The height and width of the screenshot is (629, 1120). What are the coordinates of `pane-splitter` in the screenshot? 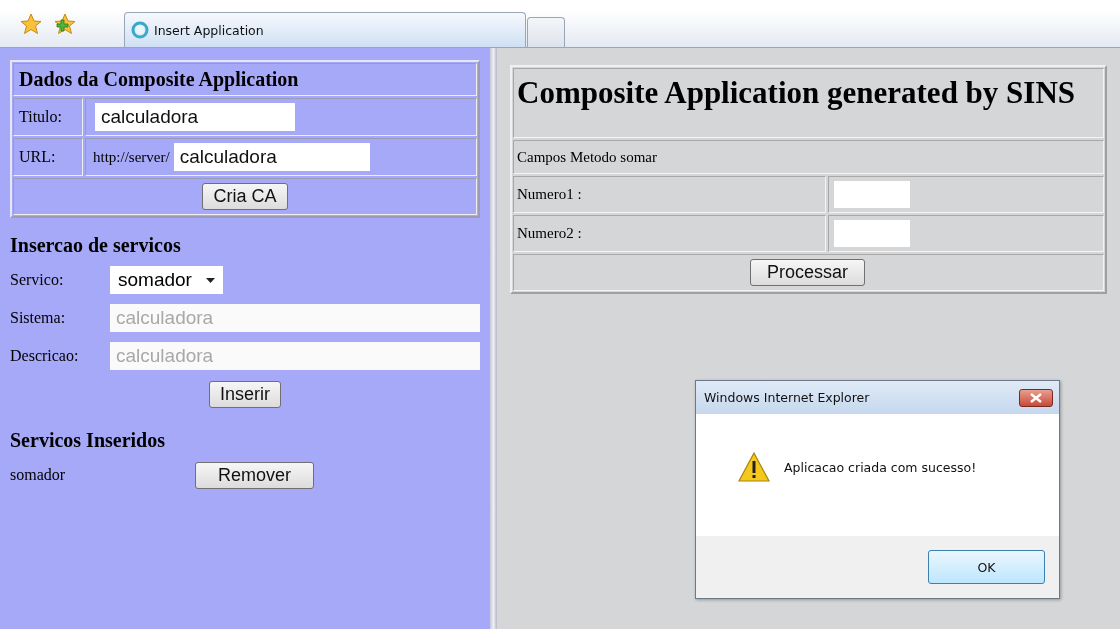 It's located at (493, 338).